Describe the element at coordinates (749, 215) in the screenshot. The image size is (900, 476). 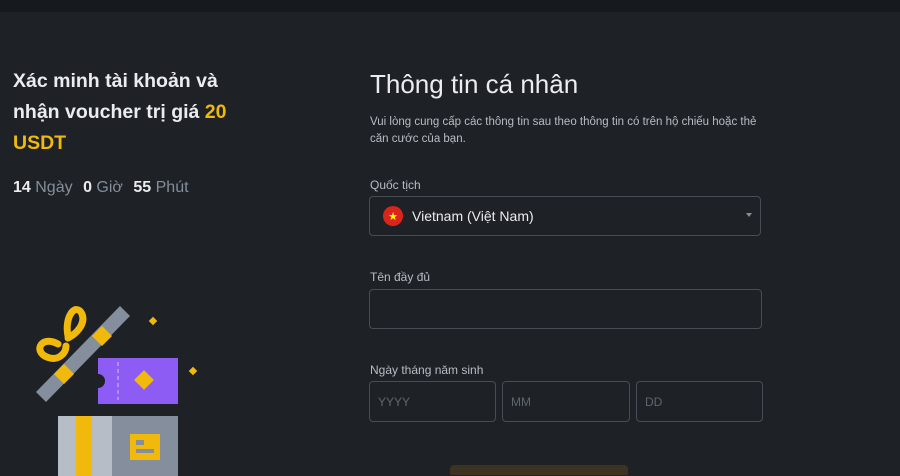
I see `caret-down-icon` at that location.